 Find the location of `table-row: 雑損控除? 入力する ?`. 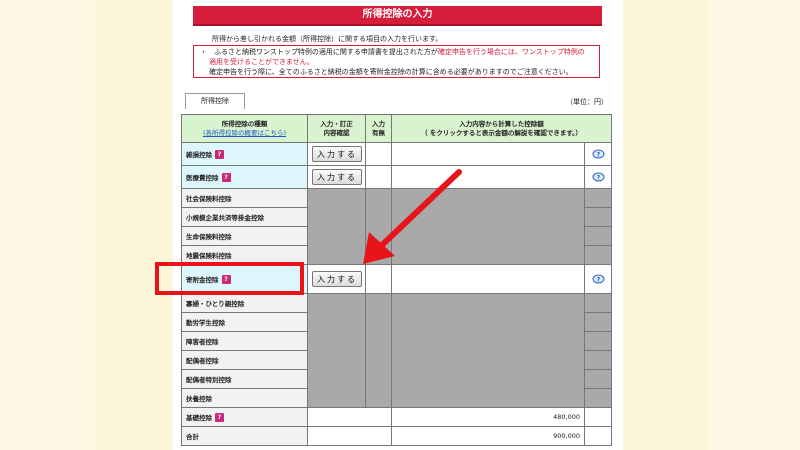

table-row: 雑損控除? 入力する ? is located at coordinates (396, 154).